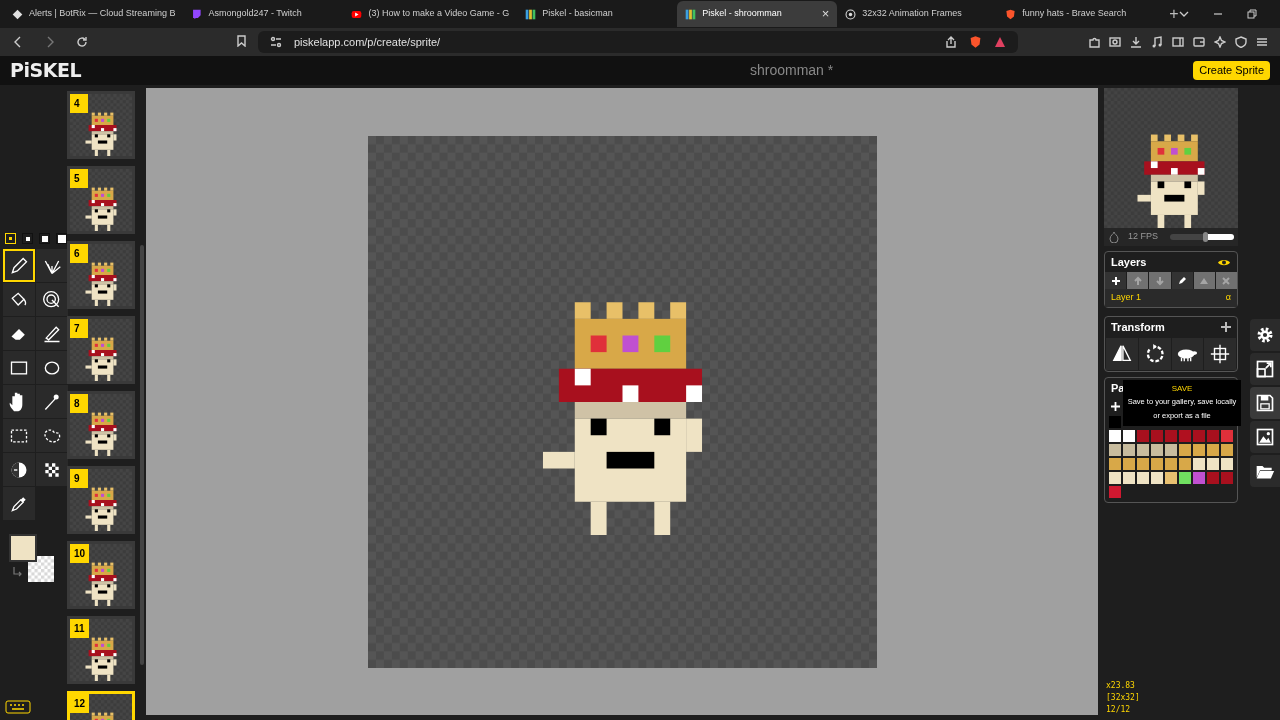  What do you see at coordinates (1157, 42) in the screenshot?
I see `music-note-icon` at bounding box center [1157, 42].